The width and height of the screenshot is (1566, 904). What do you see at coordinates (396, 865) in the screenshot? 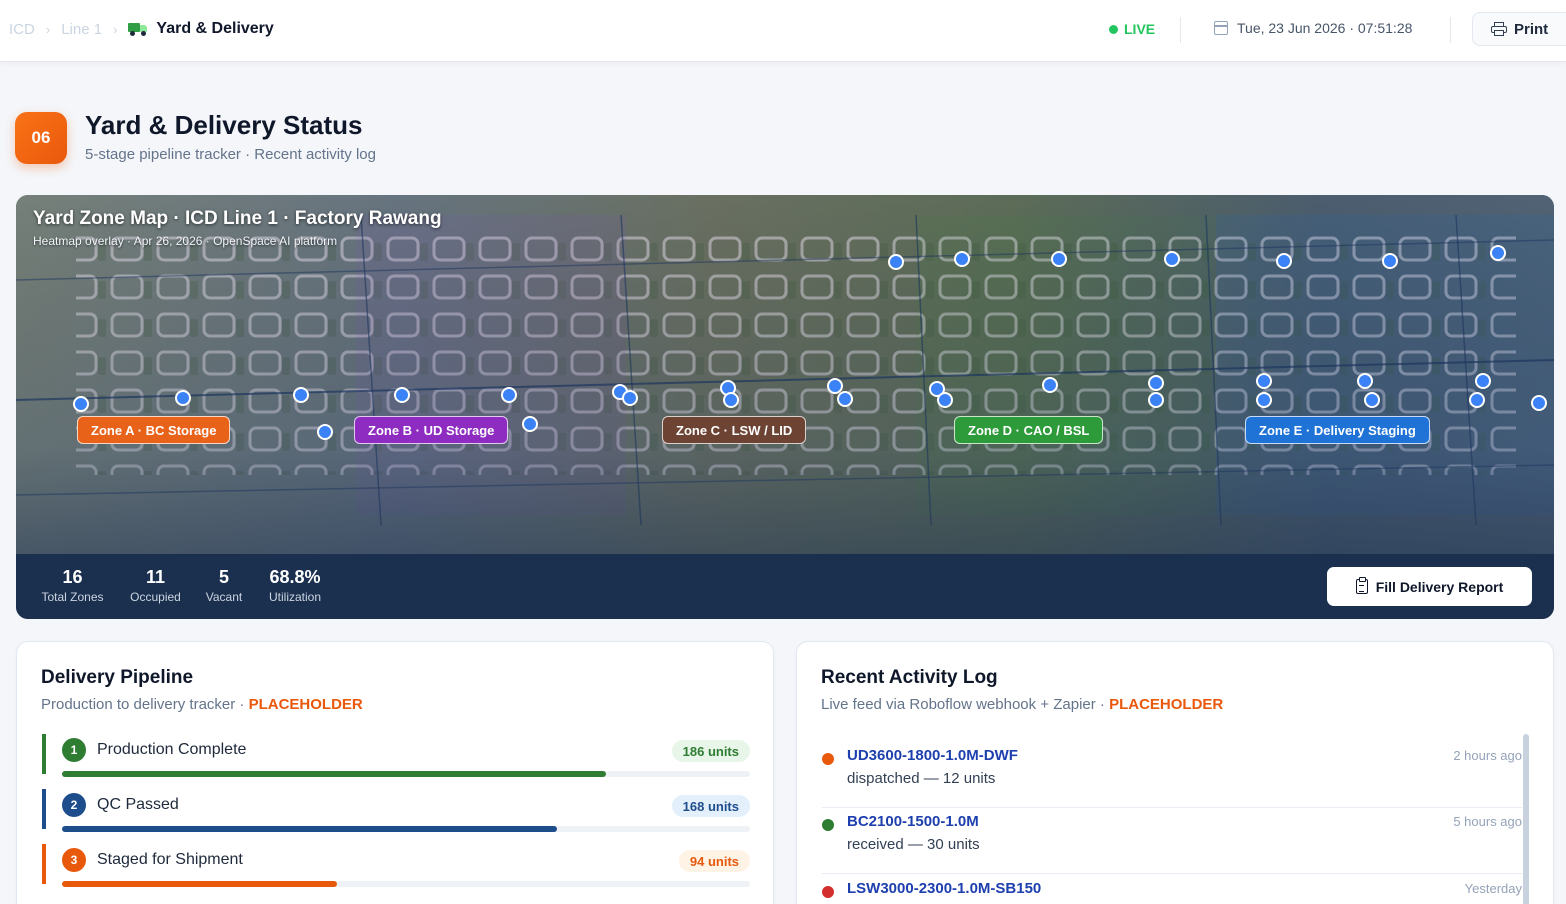
I see `pipeline-stage: 3 Staged for Shipment 94 units` at bounding box center [396, 865].